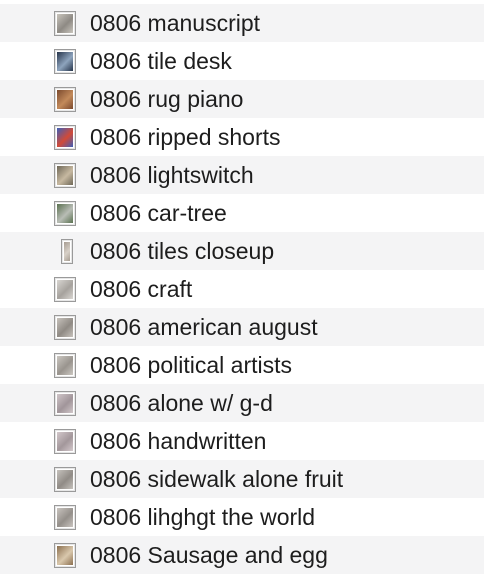 This screenshot has height=574, width=484. I want to click on file-row: 0806 car-tree, so click(242, 213).